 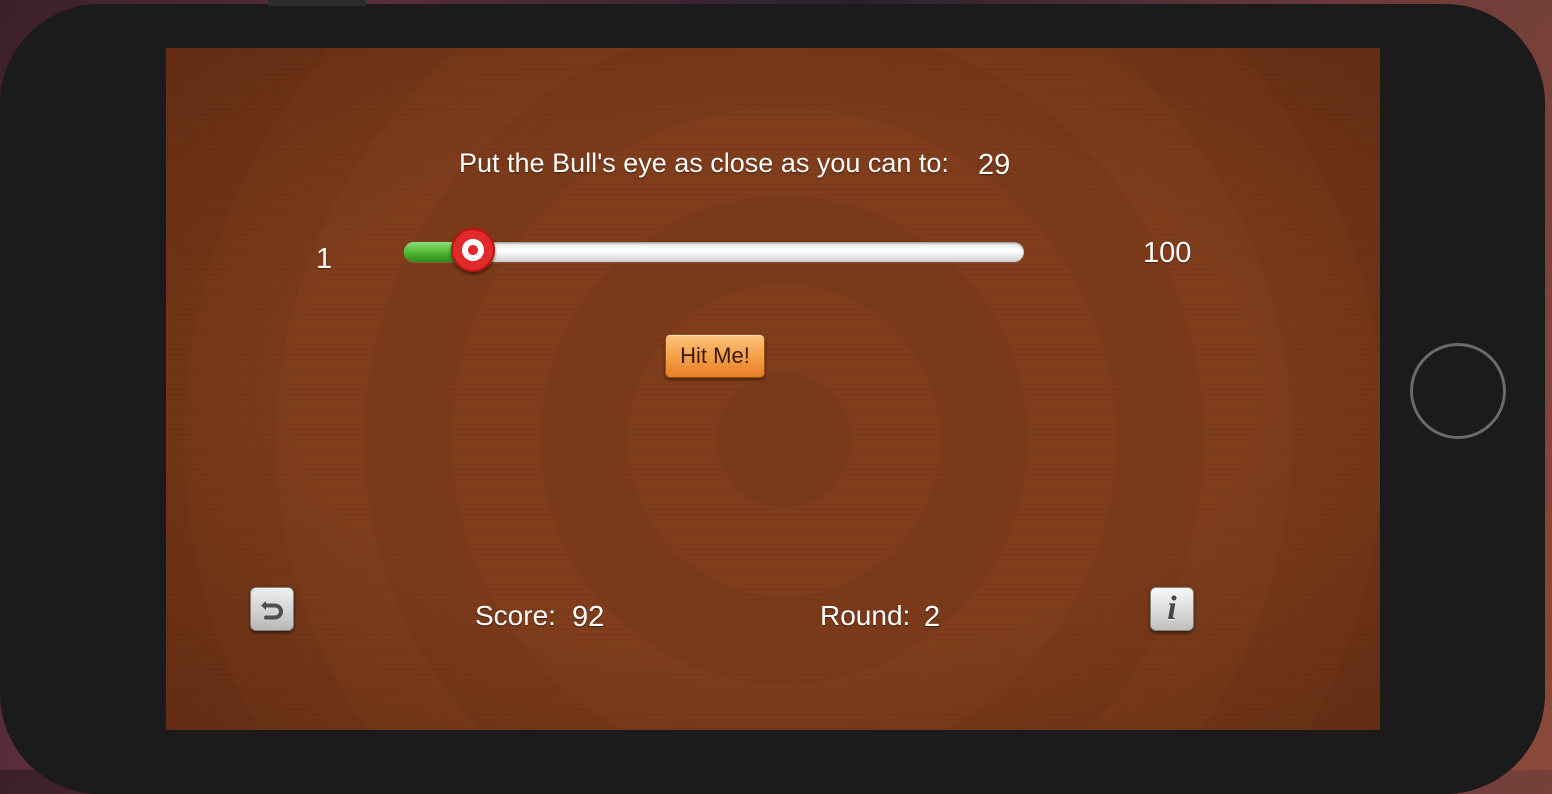 What do you see at coordinates (1167, 253) in the screenshot?
I see `slider-max-label: 100` at bounding box center [1167, 253].